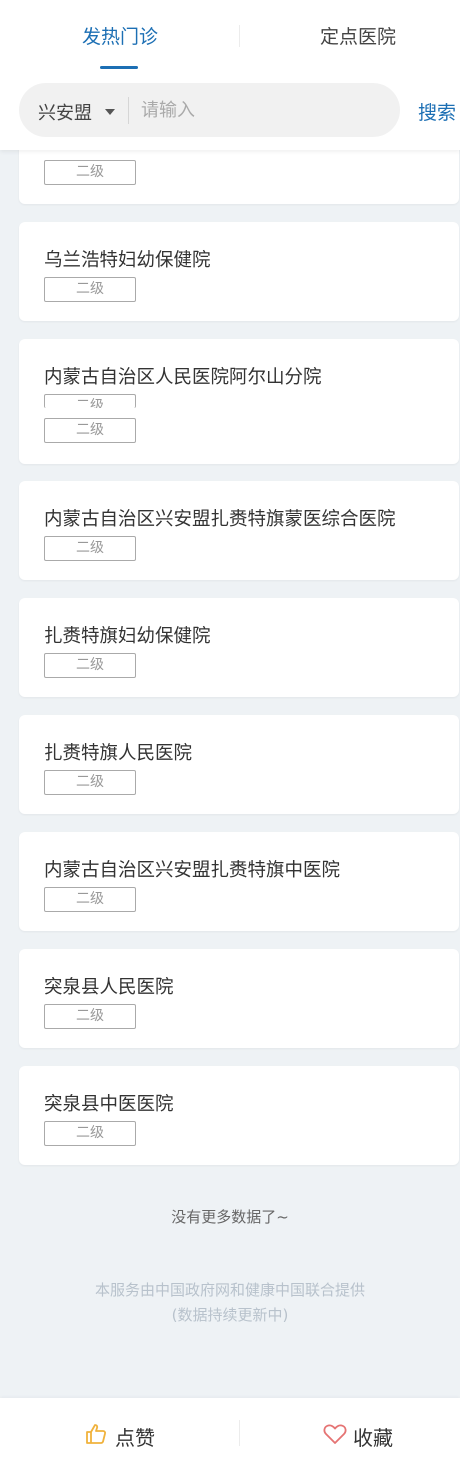 This screenshot has height=1468, width=460. What do you see at coordinates (127, 260) in the screenshot?
I see `hospital-name: 乌兰浩特妇幼保健院` at bounding box center [127, 260].